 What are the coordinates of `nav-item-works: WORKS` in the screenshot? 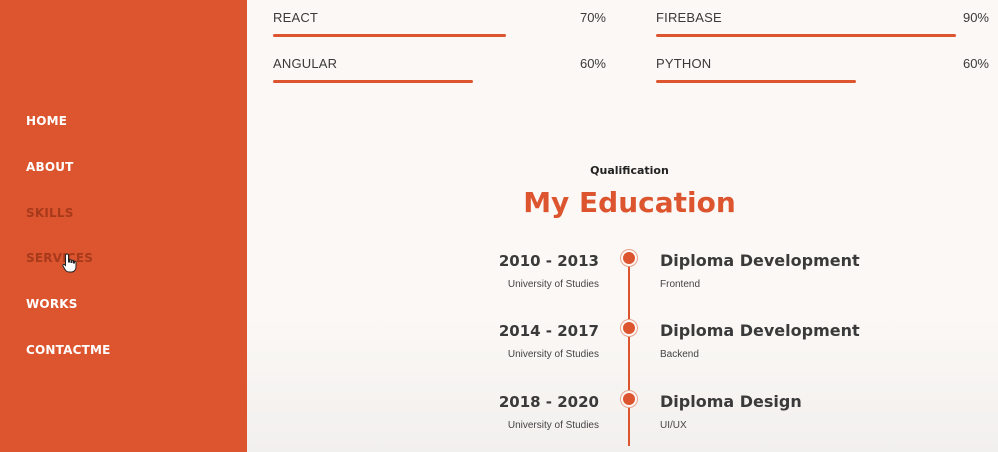 It's located at (52, 304).